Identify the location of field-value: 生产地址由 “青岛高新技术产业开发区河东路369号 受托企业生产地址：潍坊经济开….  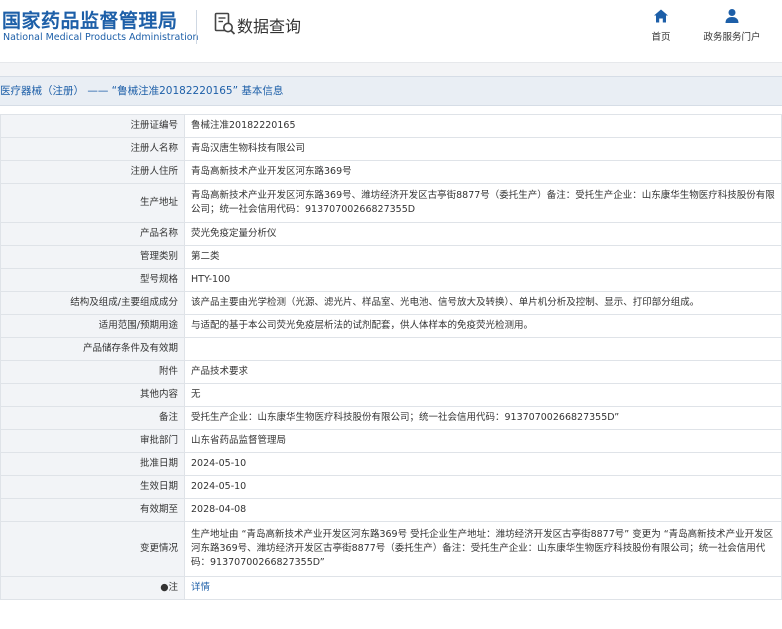
(483, 549).